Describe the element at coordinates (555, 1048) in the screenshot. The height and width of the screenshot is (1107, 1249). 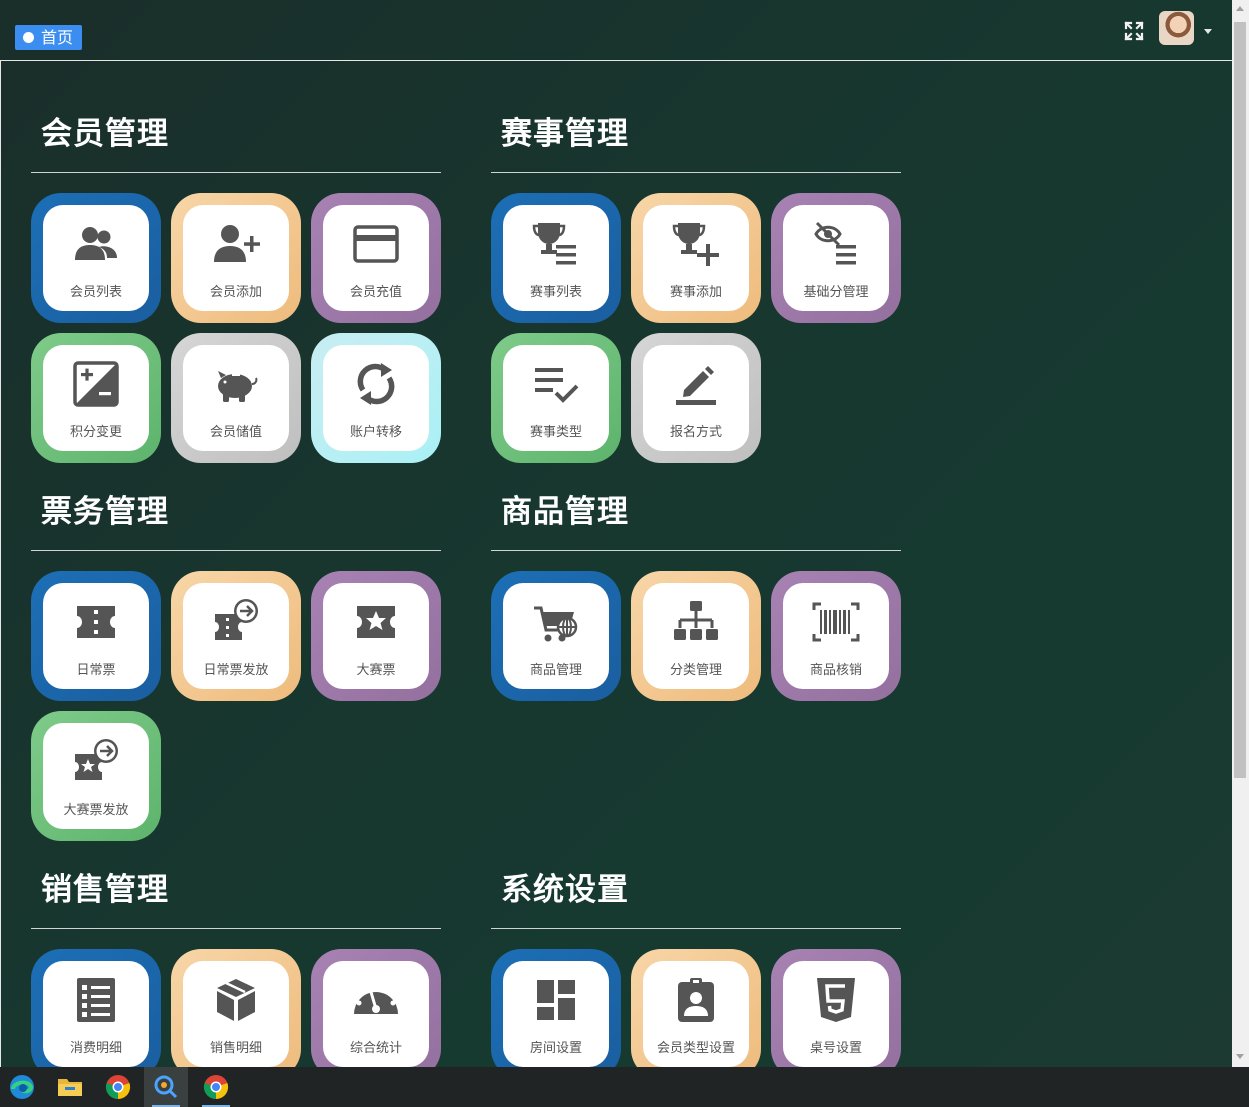
I see `tile-label: 房间设置` at that location.